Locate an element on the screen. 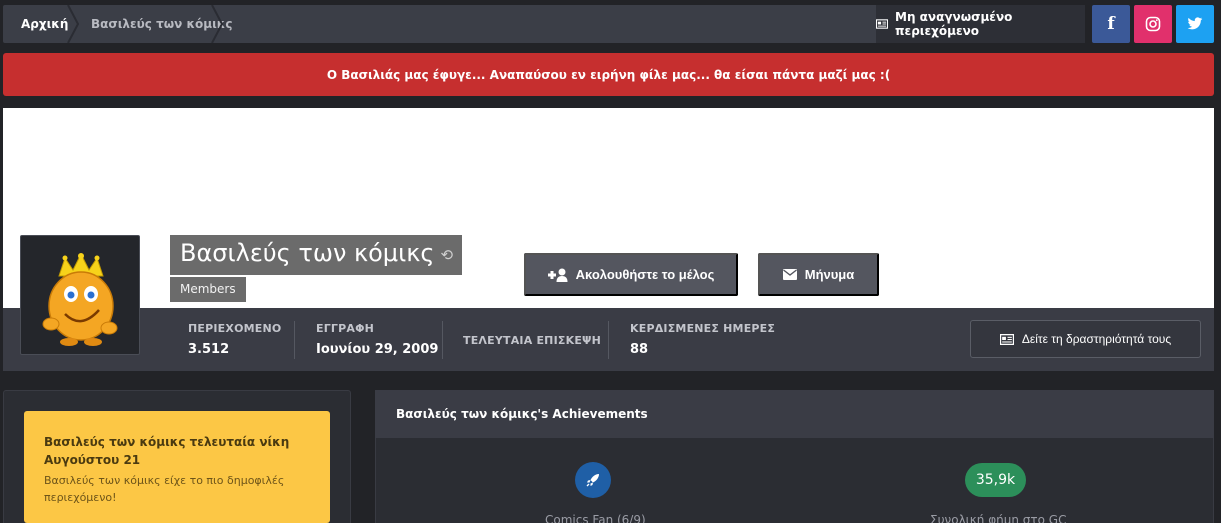 Image resolution: width=1221 pixels, height=523 pixels. breadcrumb-separator-icon is located at coordinates (217, 24).